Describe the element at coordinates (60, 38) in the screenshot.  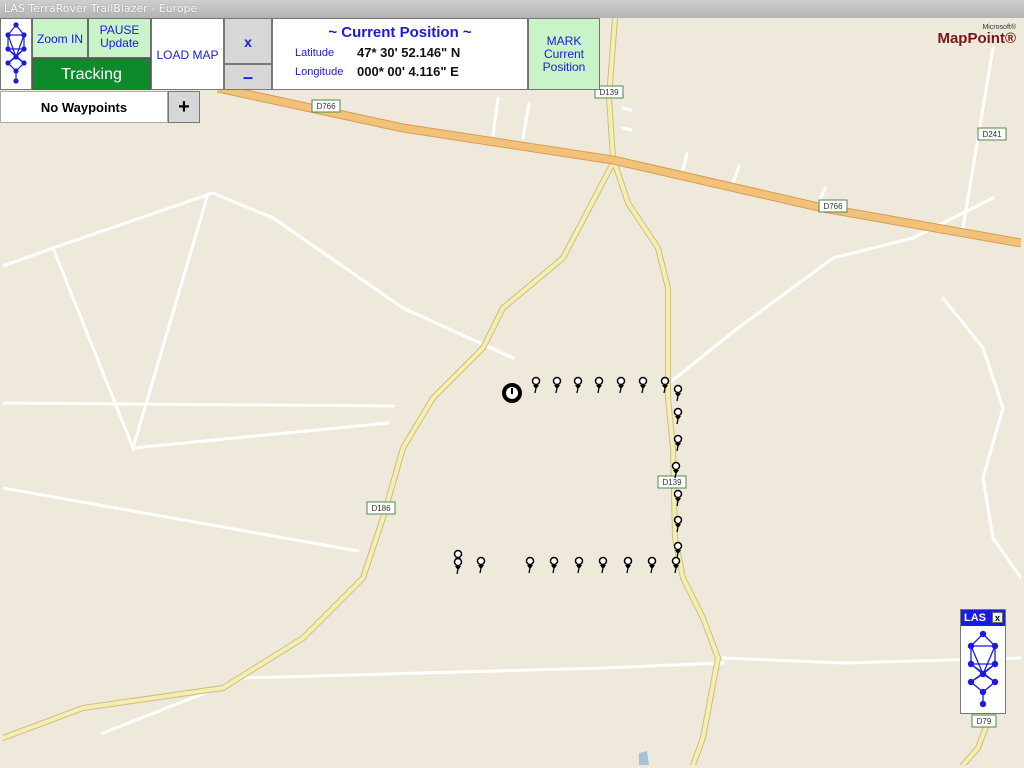
I see `zoom-in-button: Zoom IN` at that location.